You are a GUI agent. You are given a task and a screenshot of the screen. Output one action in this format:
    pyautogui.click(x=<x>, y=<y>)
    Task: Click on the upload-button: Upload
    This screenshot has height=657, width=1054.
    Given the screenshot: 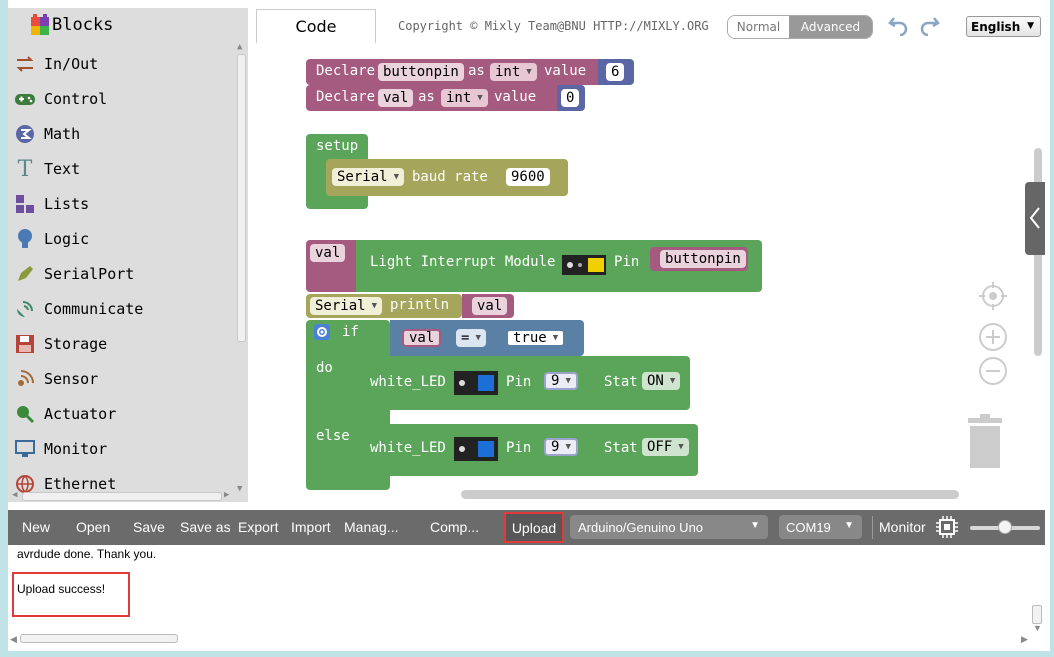 What is the action you would take?
    pyautogui.click(x=534, y=527)
    